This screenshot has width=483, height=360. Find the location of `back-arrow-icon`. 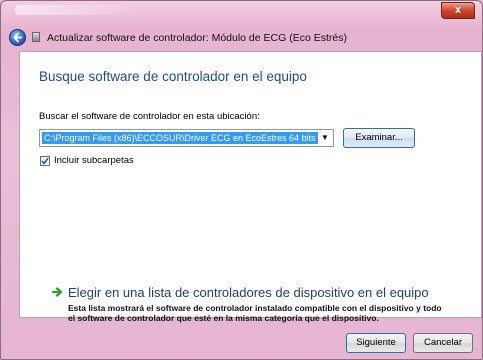

back-arrow-icon is located at coordinates (18, 37).